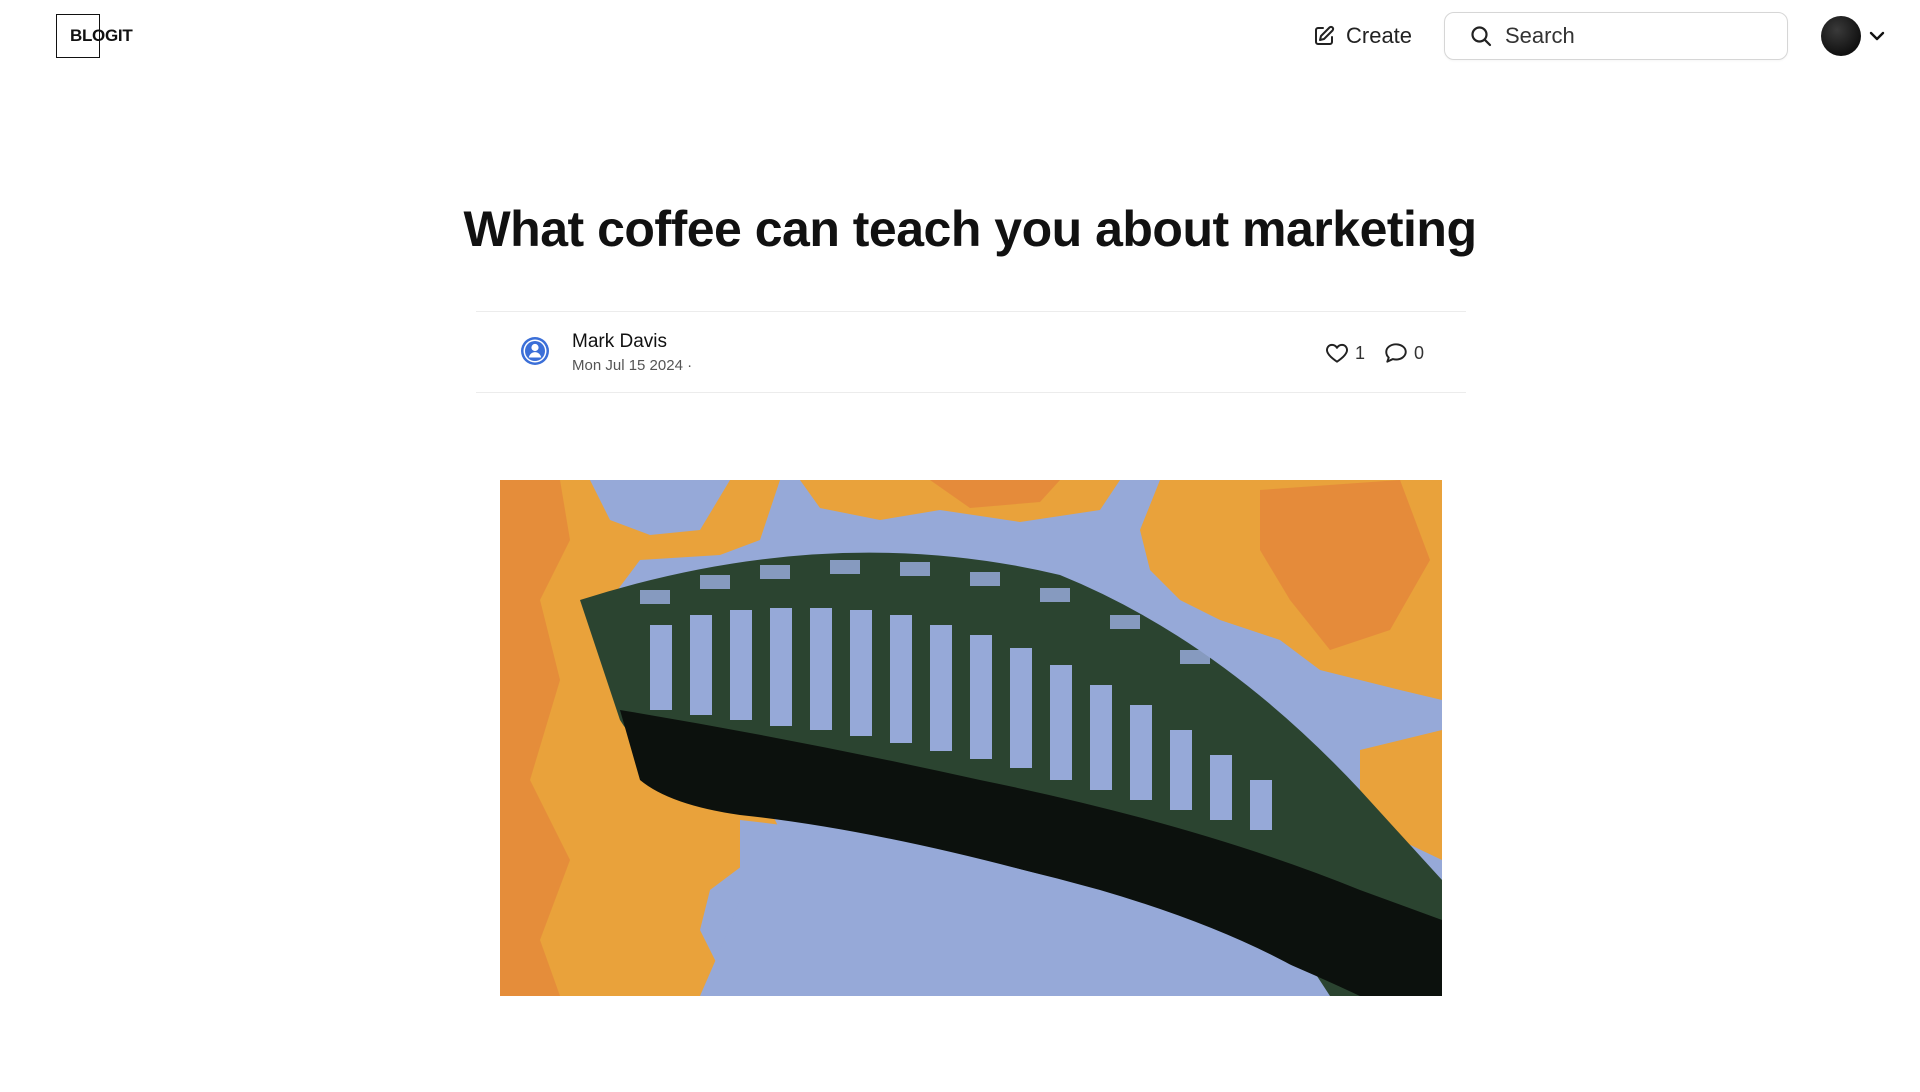  I want to click on create-button-label: Create, so click(1379, 35).